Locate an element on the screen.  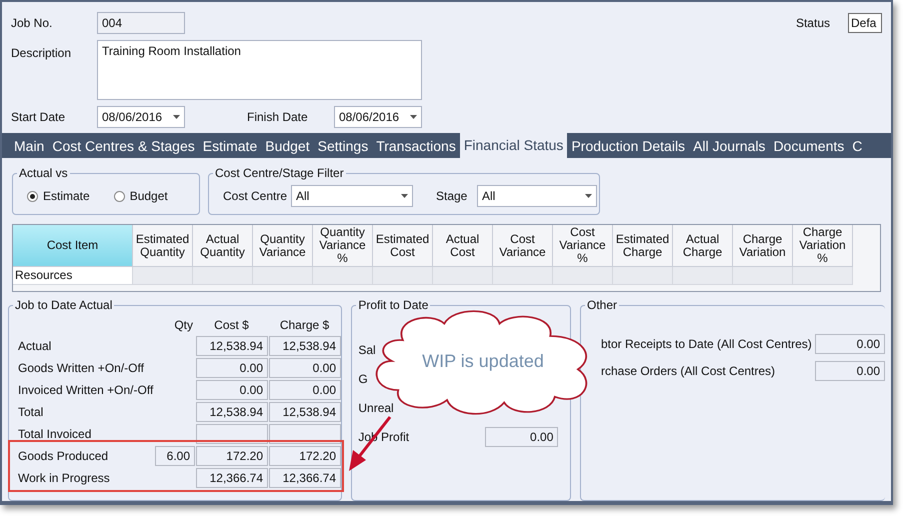
callout-text: WIP is updated is located at coordinates (483, 361).